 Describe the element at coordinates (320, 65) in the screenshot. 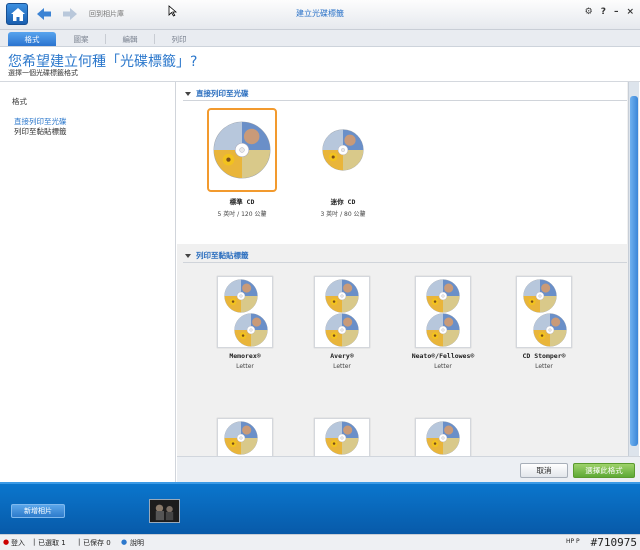

I see `page-heading: 您希望建立何種「光碟標籤」? 選擇一個光碟標籤格式` at that location.